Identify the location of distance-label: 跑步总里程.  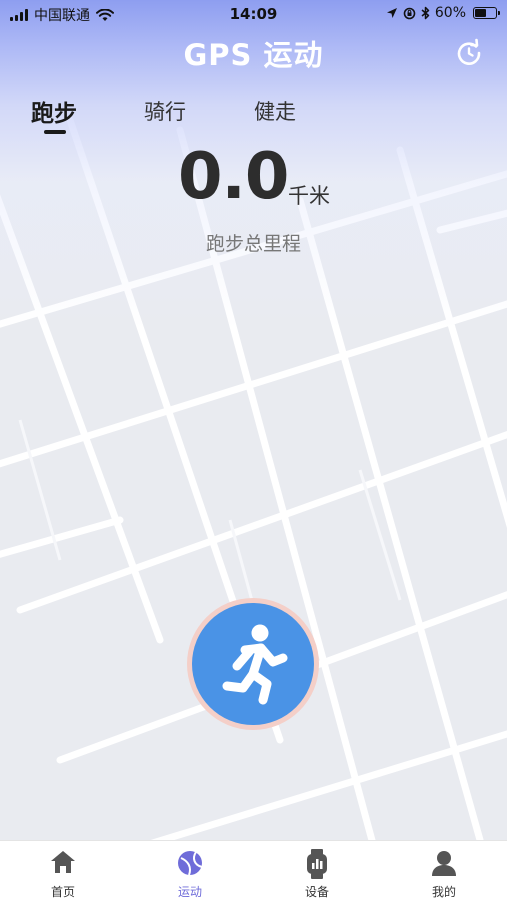
(253, 244).